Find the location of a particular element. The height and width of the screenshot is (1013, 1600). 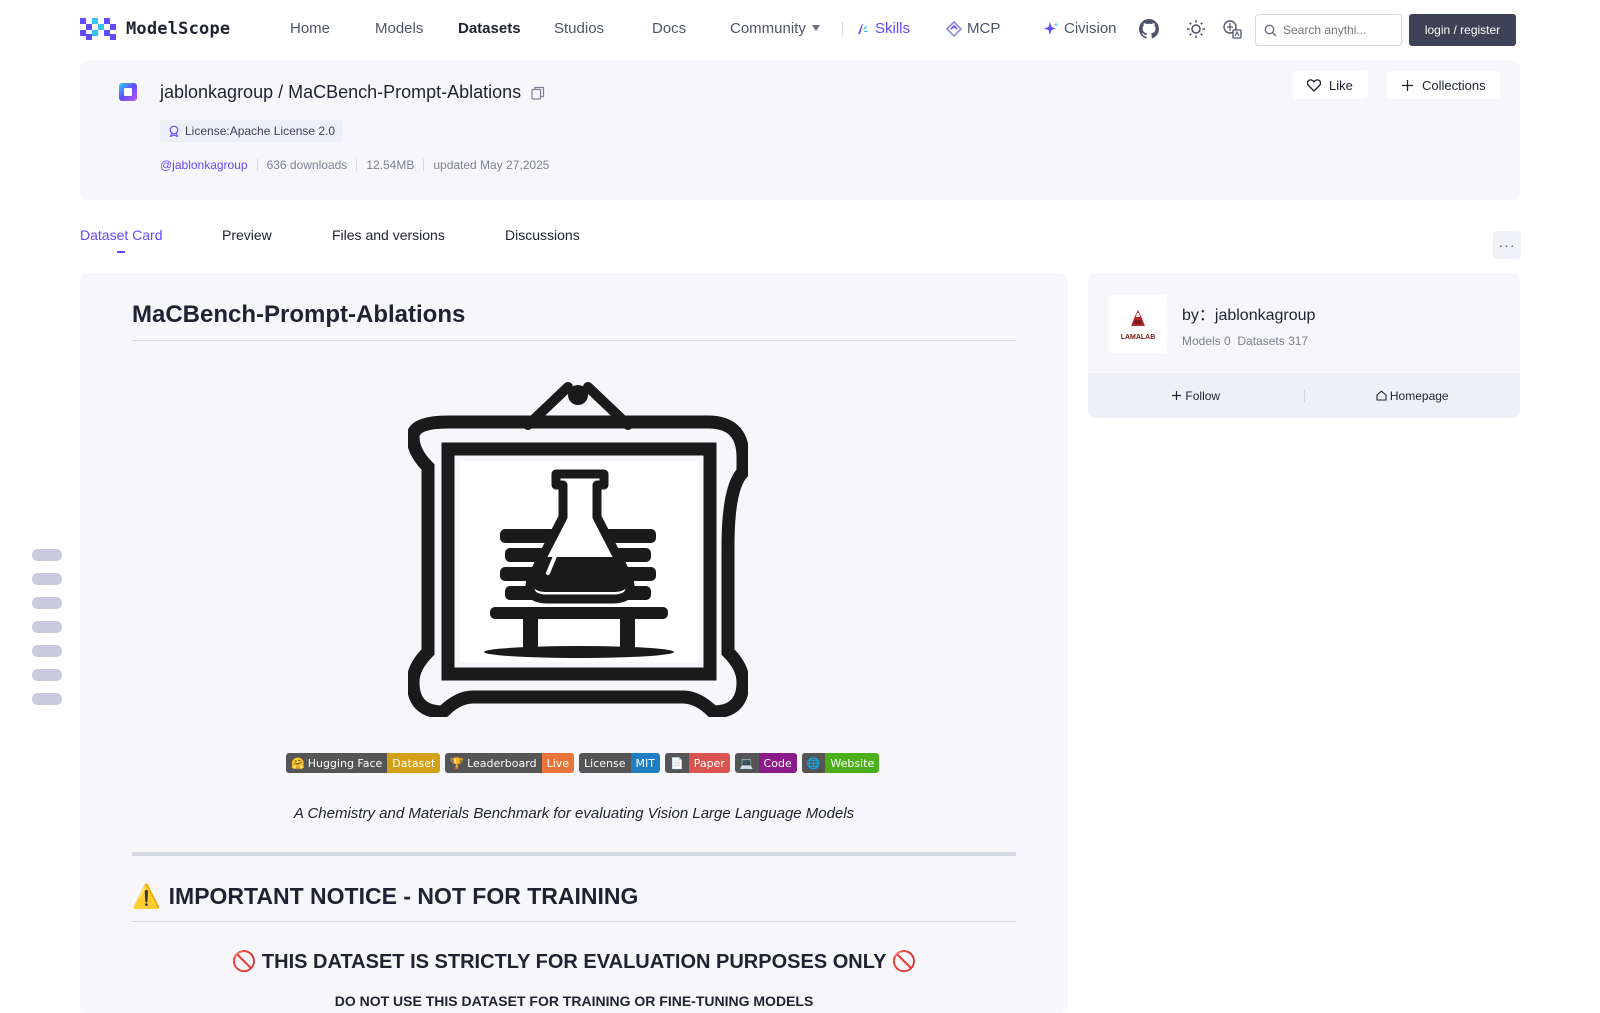

tab-dataset-card: Dataset Card is located at coordinates (121, 235).